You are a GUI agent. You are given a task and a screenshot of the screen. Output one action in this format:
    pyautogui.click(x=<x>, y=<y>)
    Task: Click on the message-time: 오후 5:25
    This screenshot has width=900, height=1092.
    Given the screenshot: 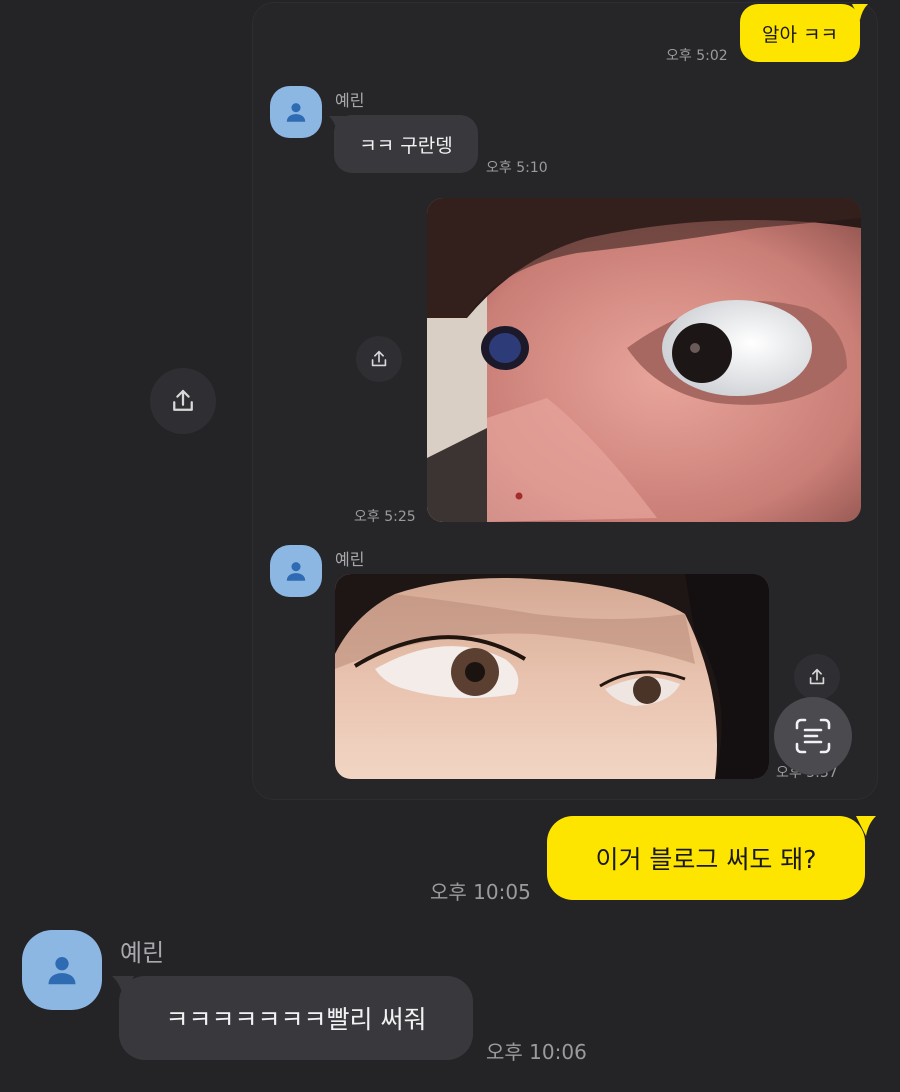 What is the action you would take?
    pyautogui.click(x=385, y=517)
    